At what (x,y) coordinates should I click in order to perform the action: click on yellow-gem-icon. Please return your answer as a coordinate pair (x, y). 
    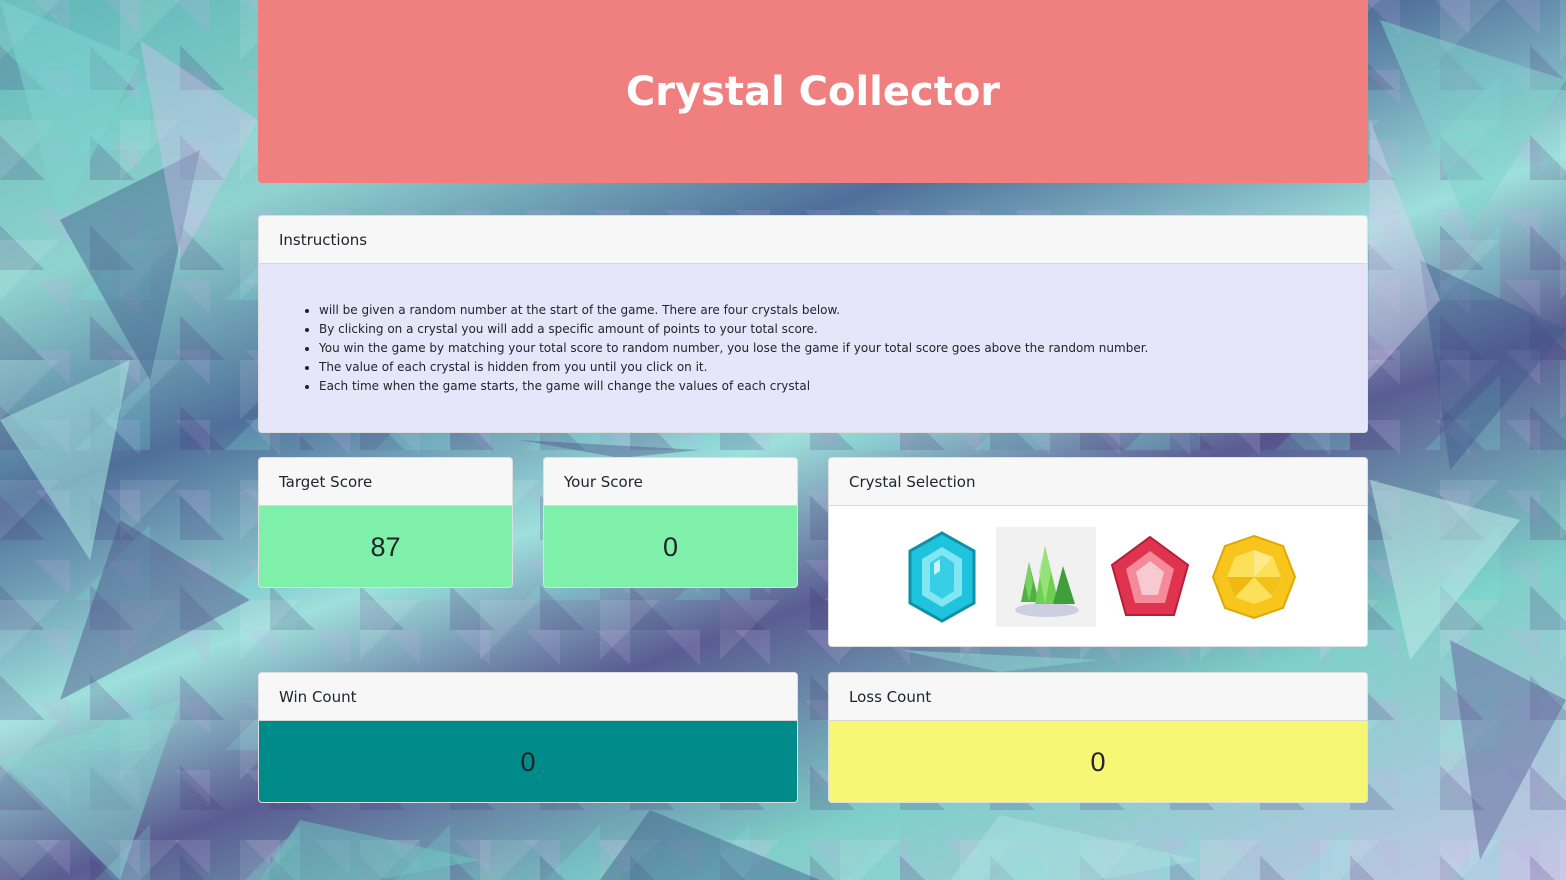
    Looking at the image, I should click on (1254, 576).